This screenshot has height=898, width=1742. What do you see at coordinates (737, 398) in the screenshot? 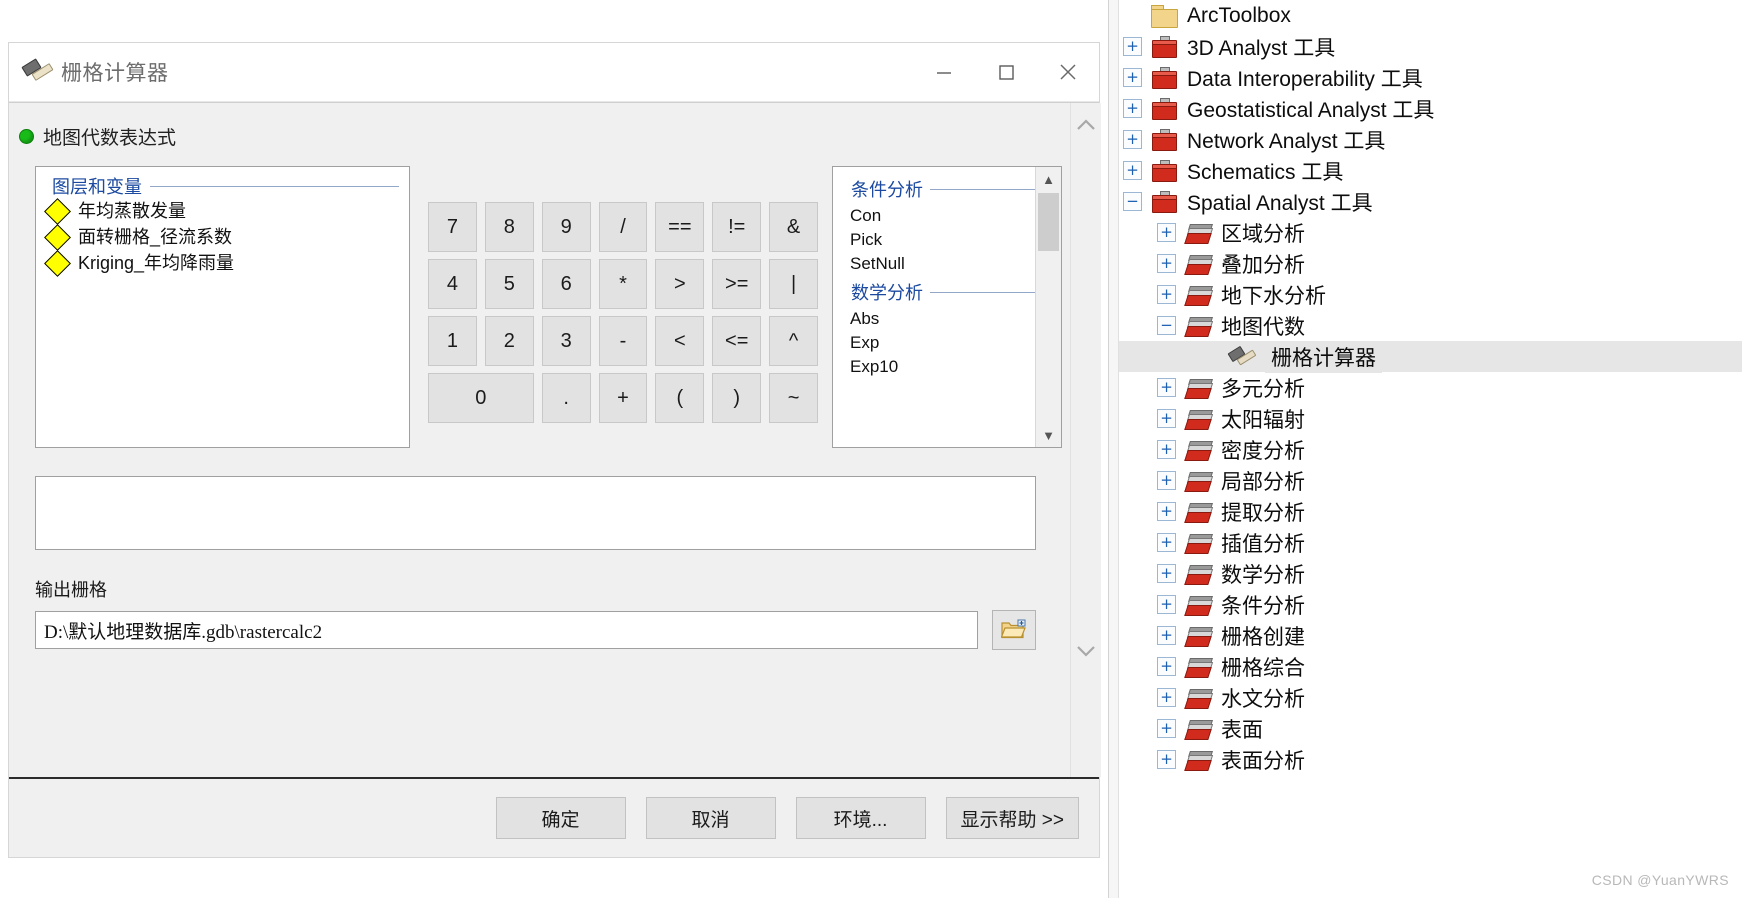
I see `key-paren-close: )` at bounding box center [737, 398].